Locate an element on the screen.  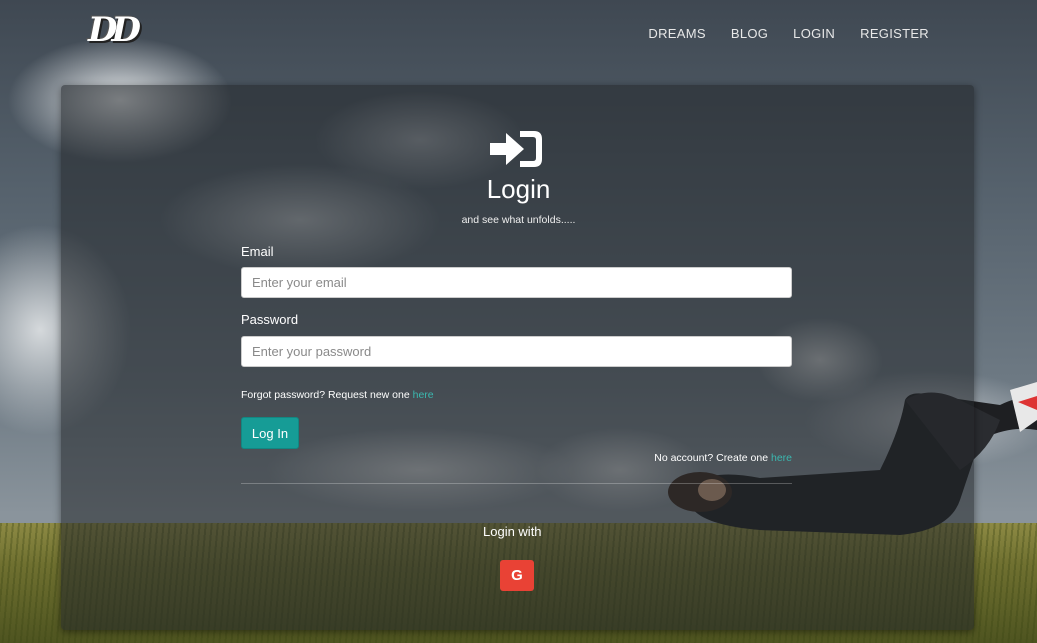
no-account-label: No account? Create one is located at coordinates (712, 458).